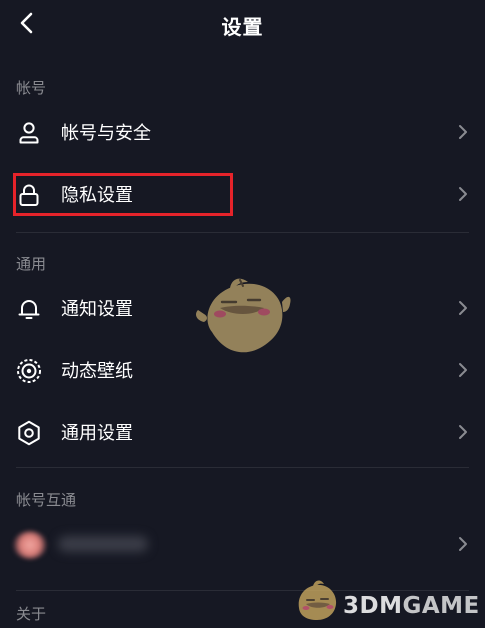 This screenshot has width=485, height=628. Describe the element at coordinates (31, 614) in the screenshot. I see `section-label-about: 关于` at that location.